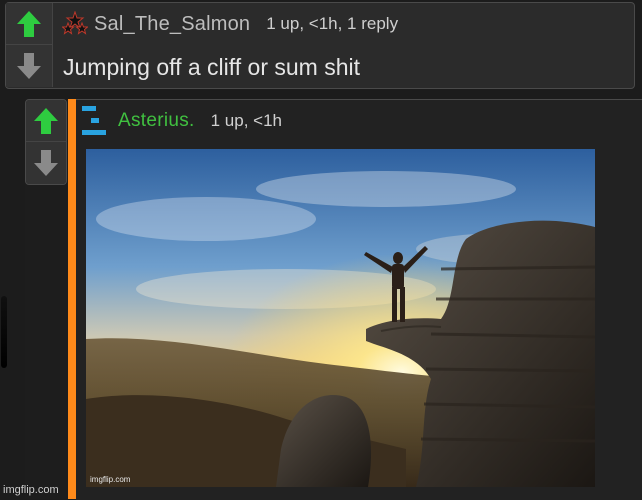 Image resolution: width=642 pixels, height=500 pixels. I want to click on reply-upvote-button, so click(46, 121).